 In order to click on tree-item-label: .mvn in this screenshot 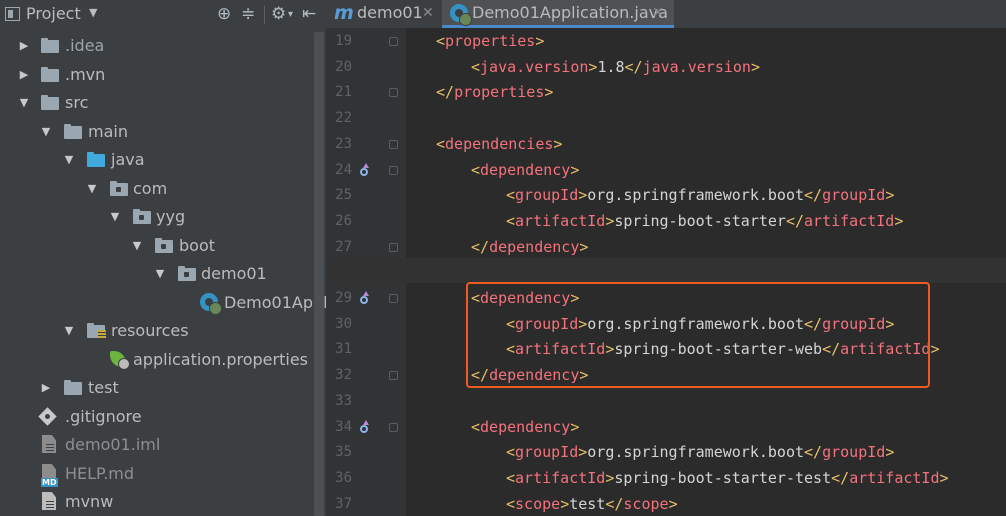, I will do `click(85, 74)`.